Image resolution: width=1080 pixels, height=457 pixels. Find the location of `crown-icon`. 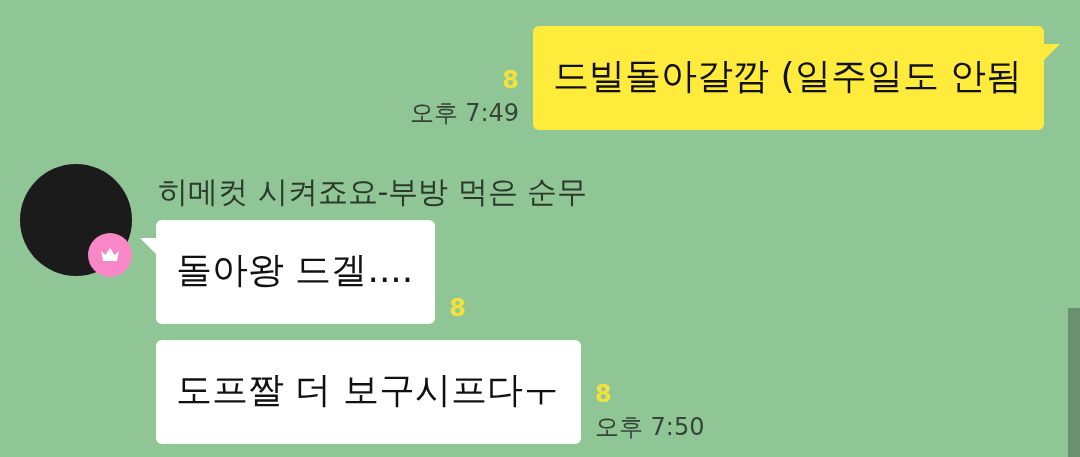

crown-icon is located at coordinates (110, 255).